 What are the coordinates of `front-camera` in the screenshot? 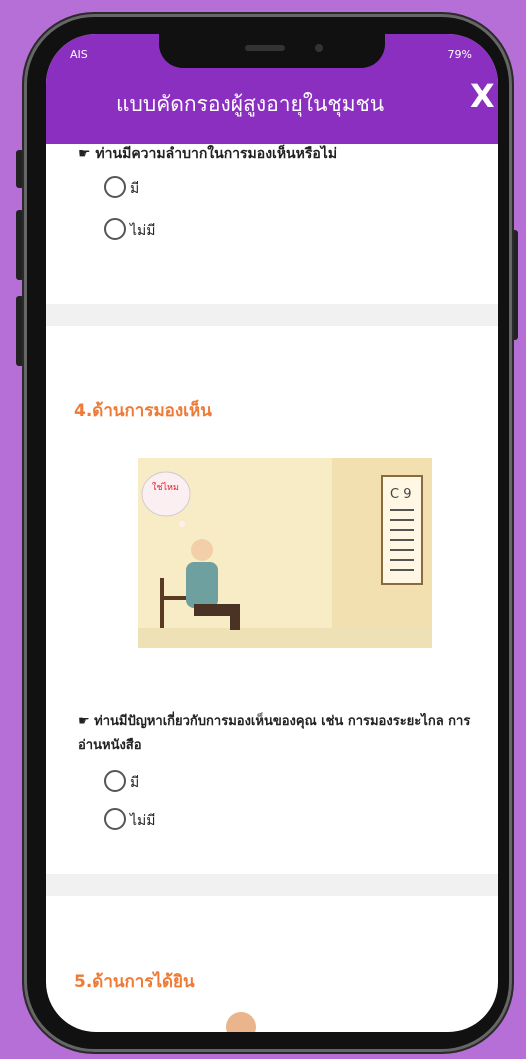 It's located at (319, 48).